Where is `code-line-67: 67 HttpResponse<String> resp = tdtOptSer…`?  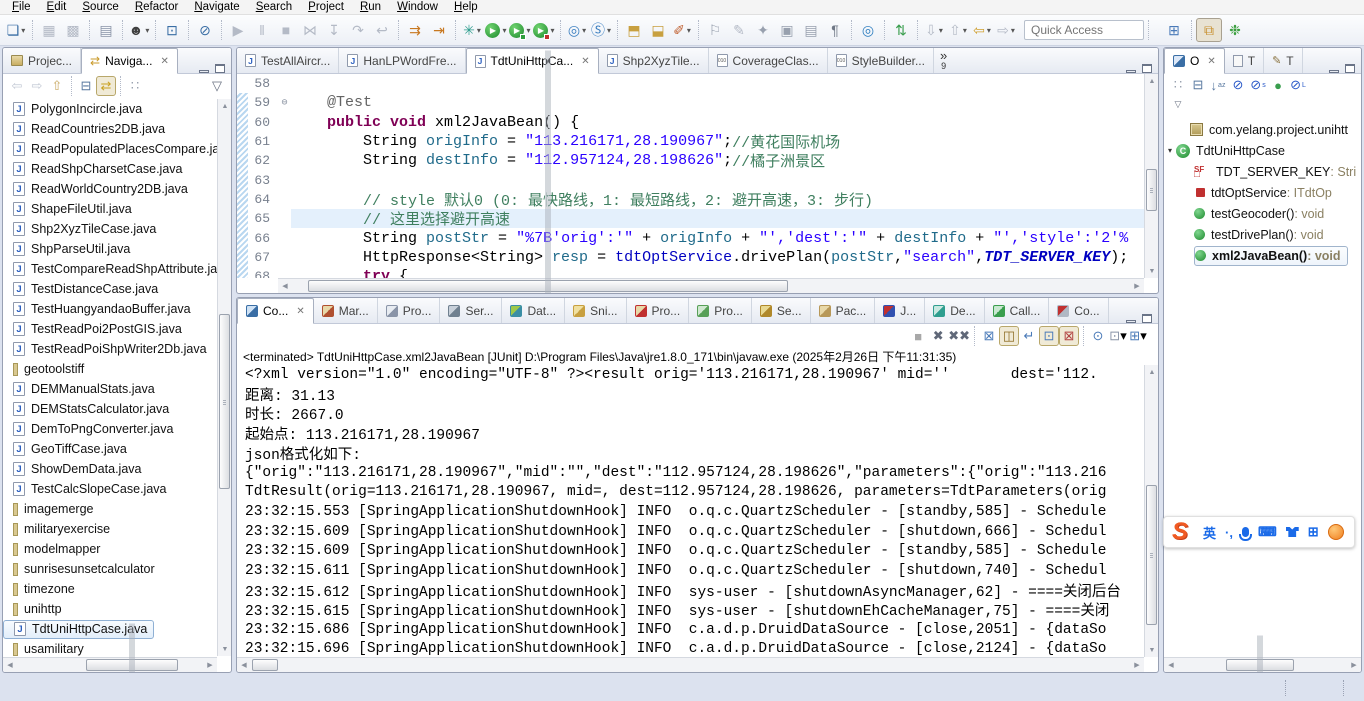 code-line-67: 67 HttpResponse<String> resp = tdtOptSer… is located at coordinates (690, 257).